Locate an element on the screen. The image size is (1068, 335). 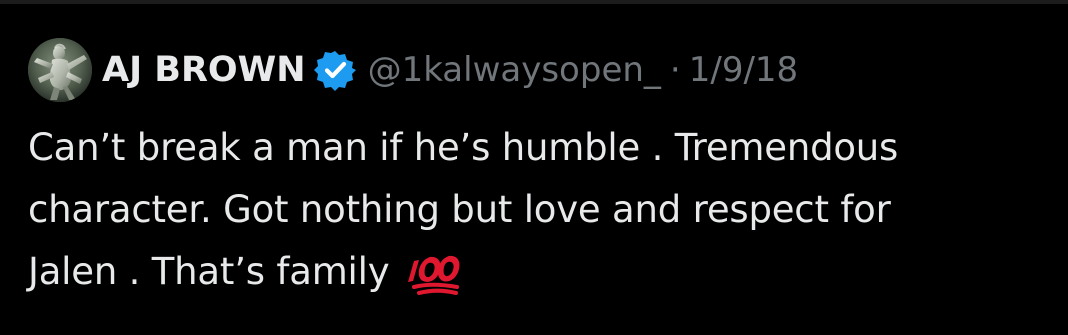
verified-badge-icon is located at coordinates (334, 71).